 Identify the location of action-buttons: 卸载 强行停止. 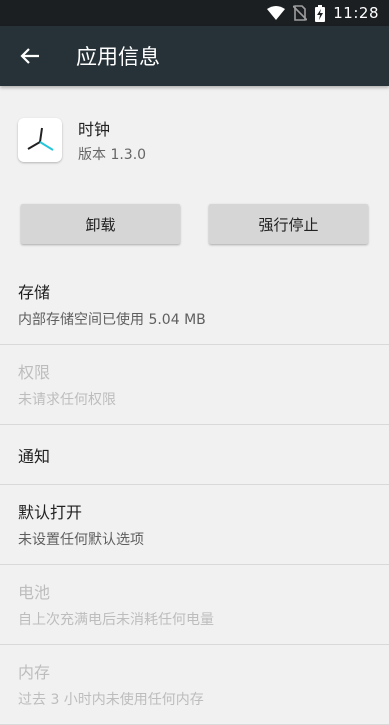
(194, 224).